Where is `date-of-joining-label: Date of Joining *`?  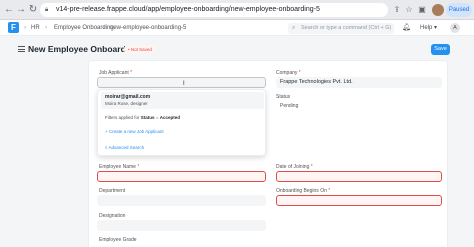
date-of-joining-label: Date of Joining * is located at coordinates (294, 167).